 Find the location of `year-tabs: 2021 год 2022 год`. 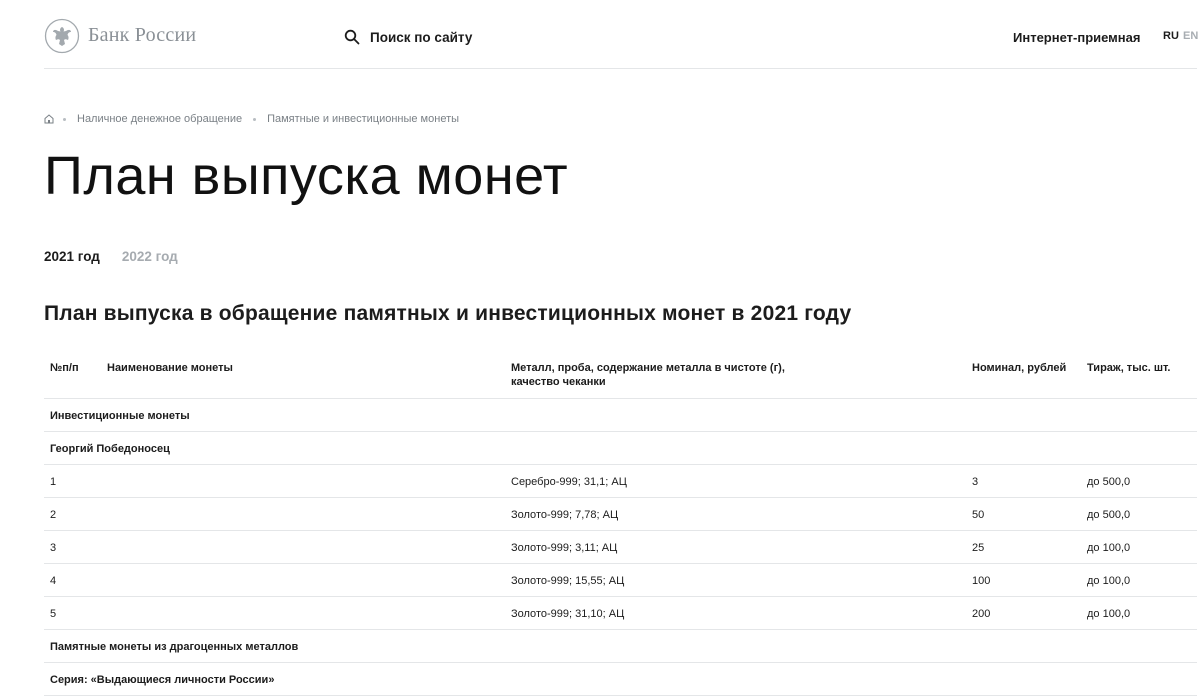

year-tabs: 2021 год 2022 год is located at coordinates (122, 256).